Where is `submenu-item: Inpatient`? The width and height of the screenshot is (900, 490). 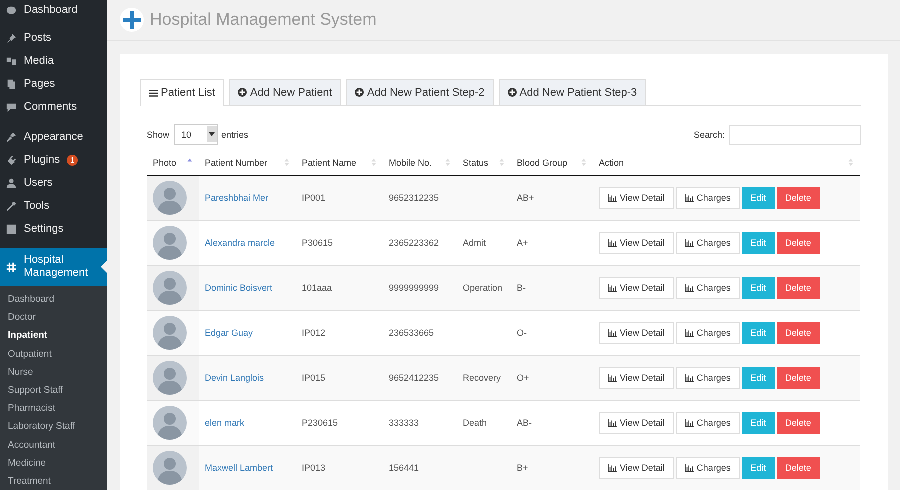
submenu-item: Inpatient is located at coordinates (53, 336).